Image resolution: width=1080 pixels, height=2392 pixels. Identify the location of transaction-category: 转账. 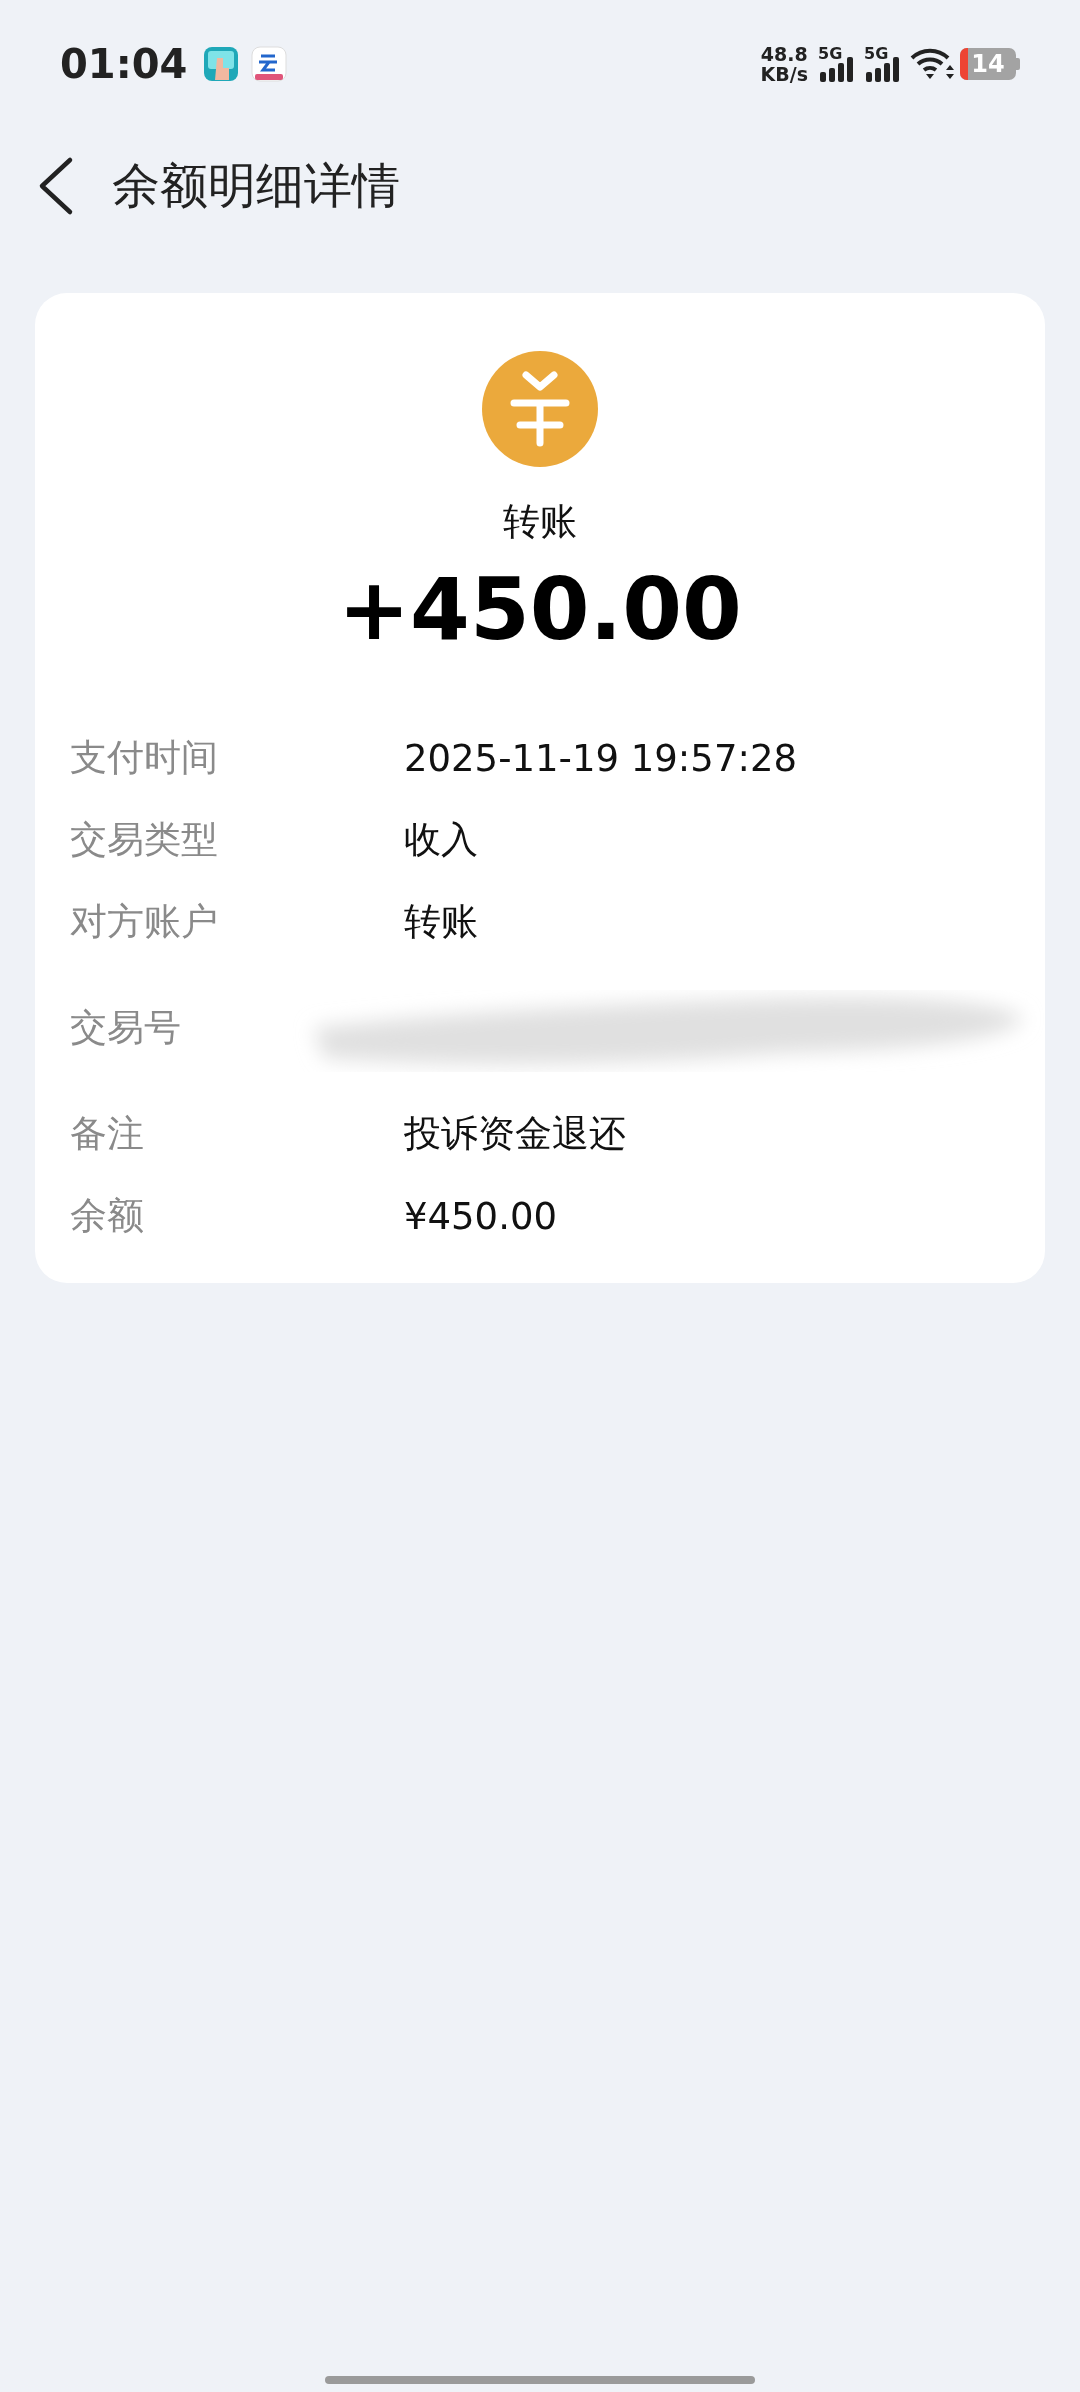
(540, 522).